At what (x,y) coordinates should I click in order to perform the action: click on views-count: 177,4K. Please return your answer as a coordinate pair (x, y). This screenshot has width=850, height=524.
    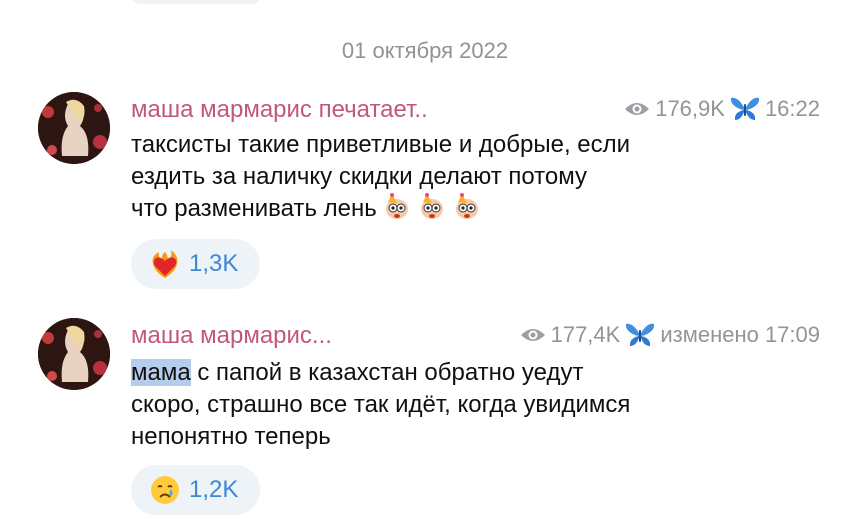
    Looking at the image, I should click on (585, 334).